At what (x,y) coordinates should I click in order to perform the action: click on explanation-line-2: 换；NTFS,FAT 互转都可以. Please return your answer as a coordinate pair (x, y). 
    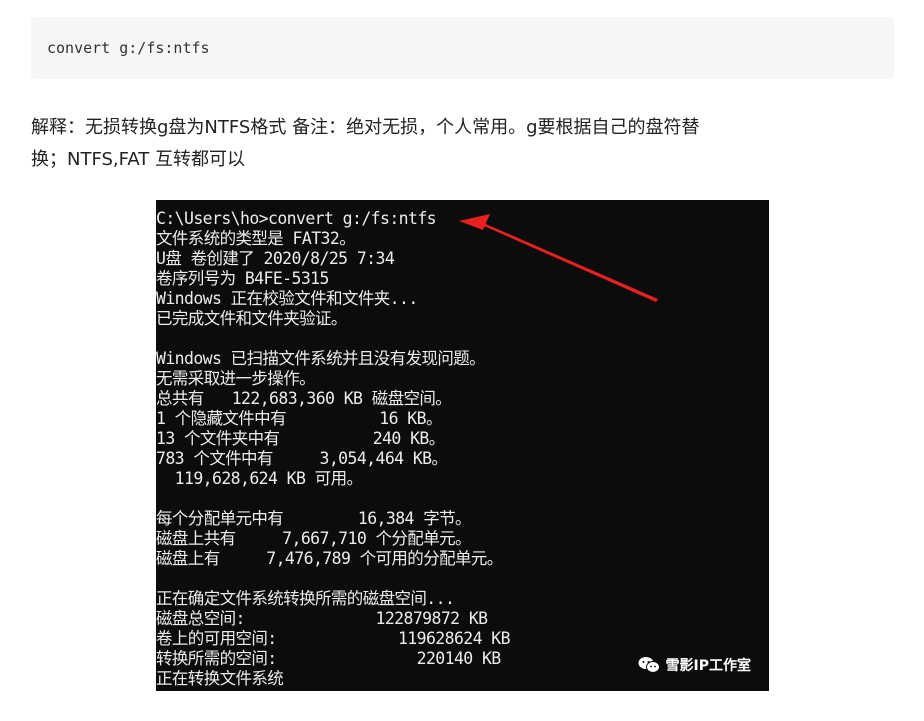
    Looking at the image, I should click on (138, 159).